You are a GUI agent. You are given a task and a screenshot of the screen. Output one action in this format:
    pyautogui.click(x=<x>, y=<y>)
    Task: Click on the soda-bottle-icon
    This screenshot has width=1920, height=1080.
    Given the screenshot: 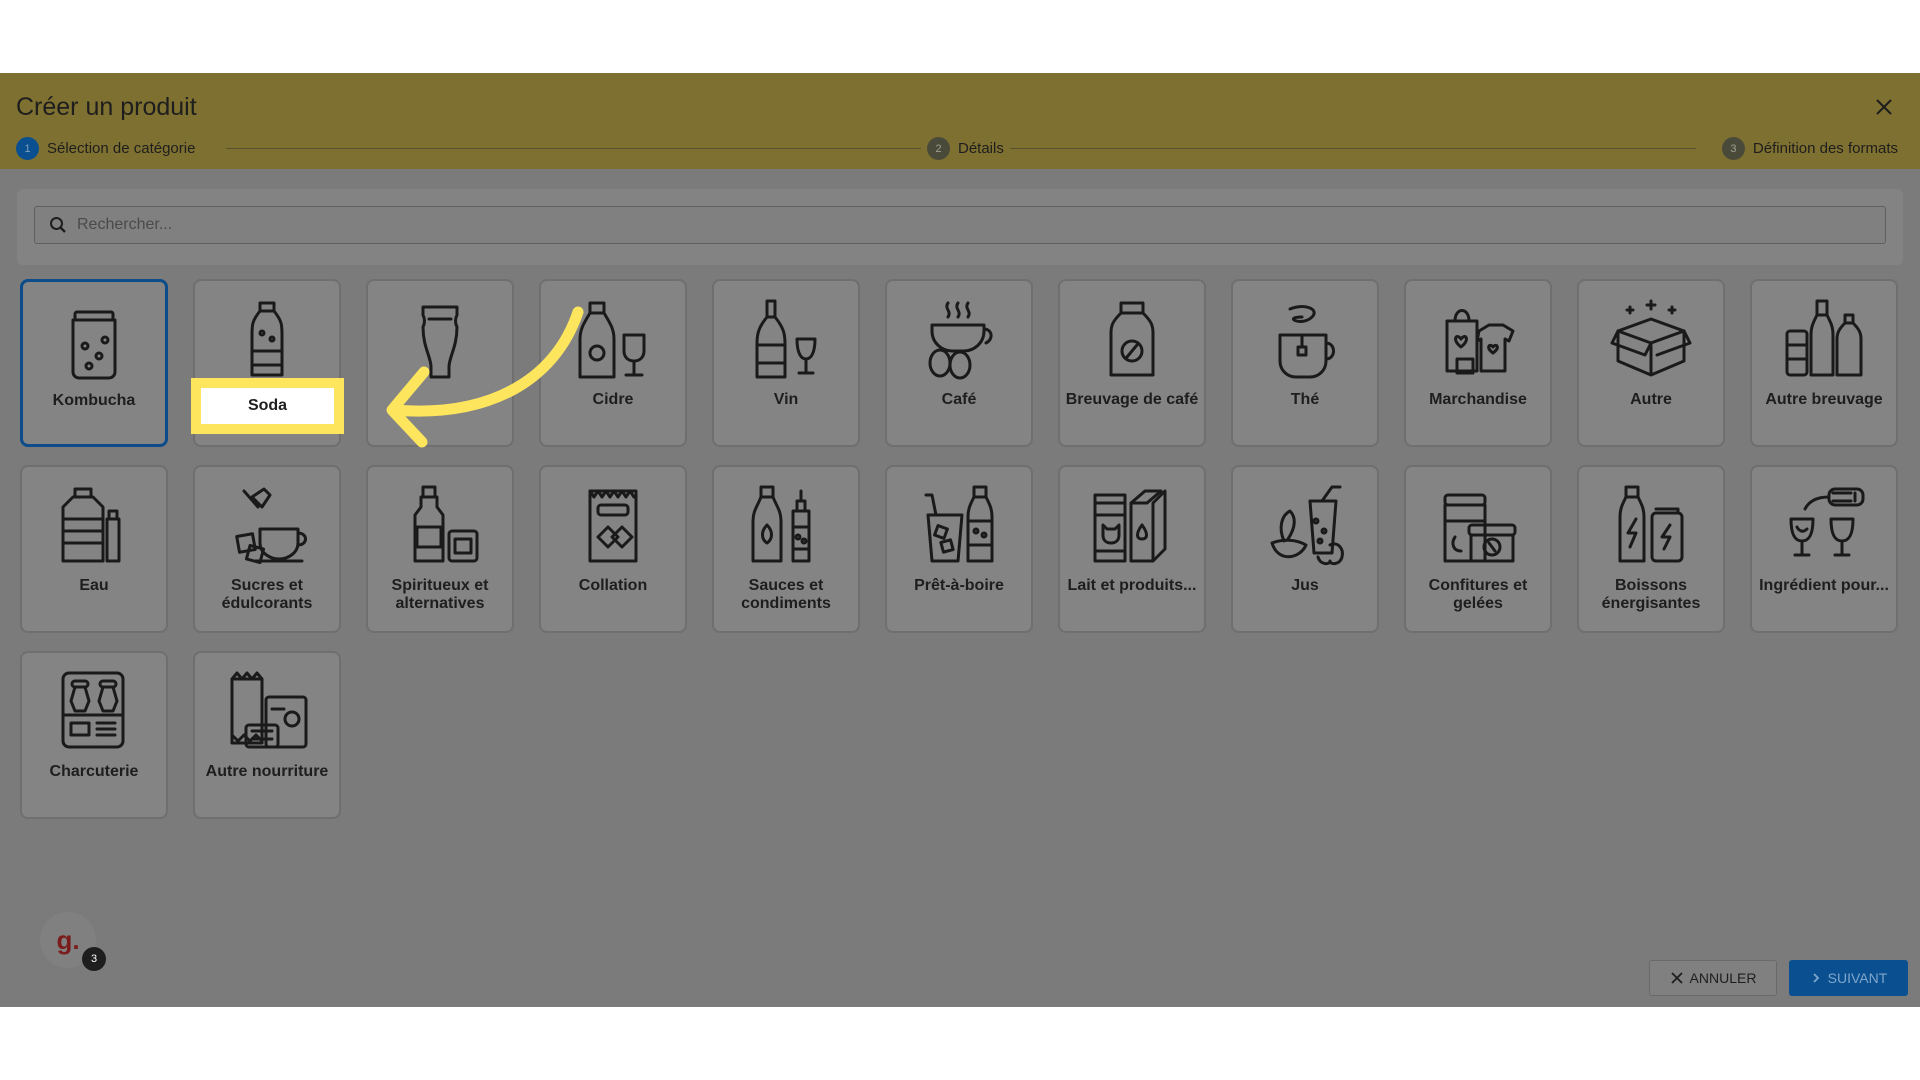 What is the action you would take?
    pyautogui.click(x=267, y=339)
    